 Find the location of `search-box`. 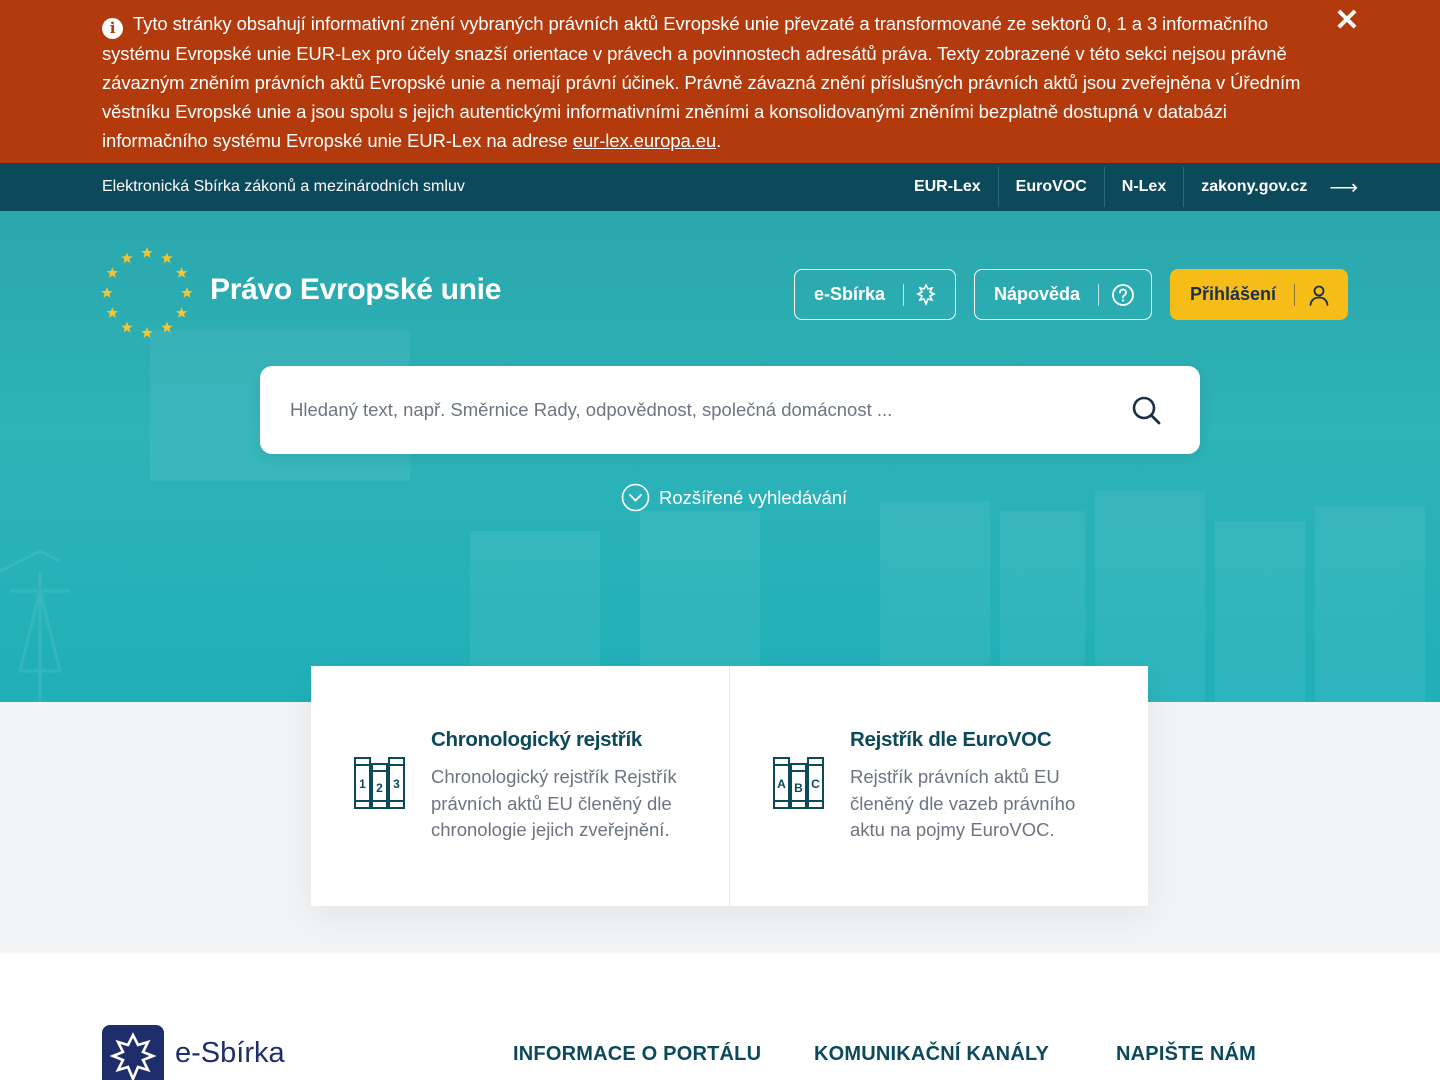

search-box is located at coordinates (730, 410).